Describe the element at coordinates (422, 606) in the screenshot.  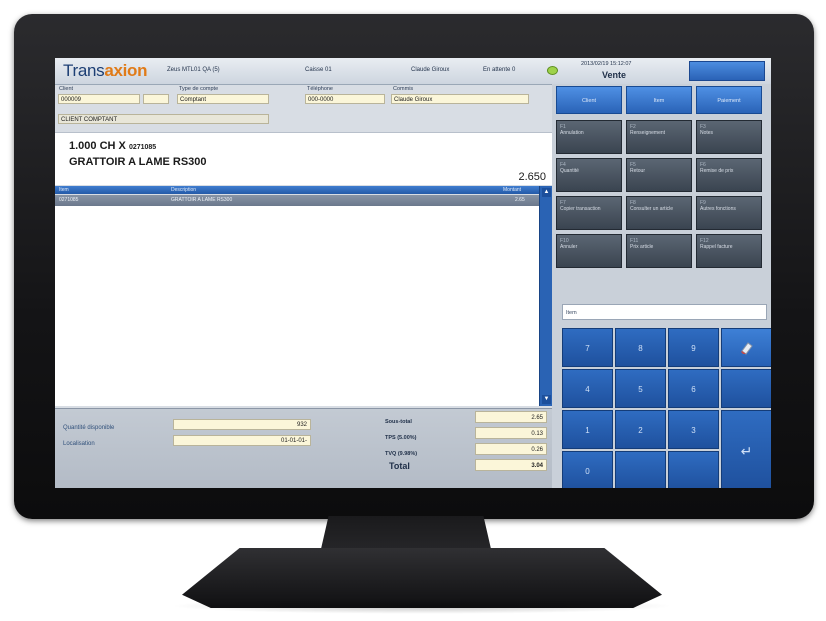
I see `monitor-shadow` at that location.